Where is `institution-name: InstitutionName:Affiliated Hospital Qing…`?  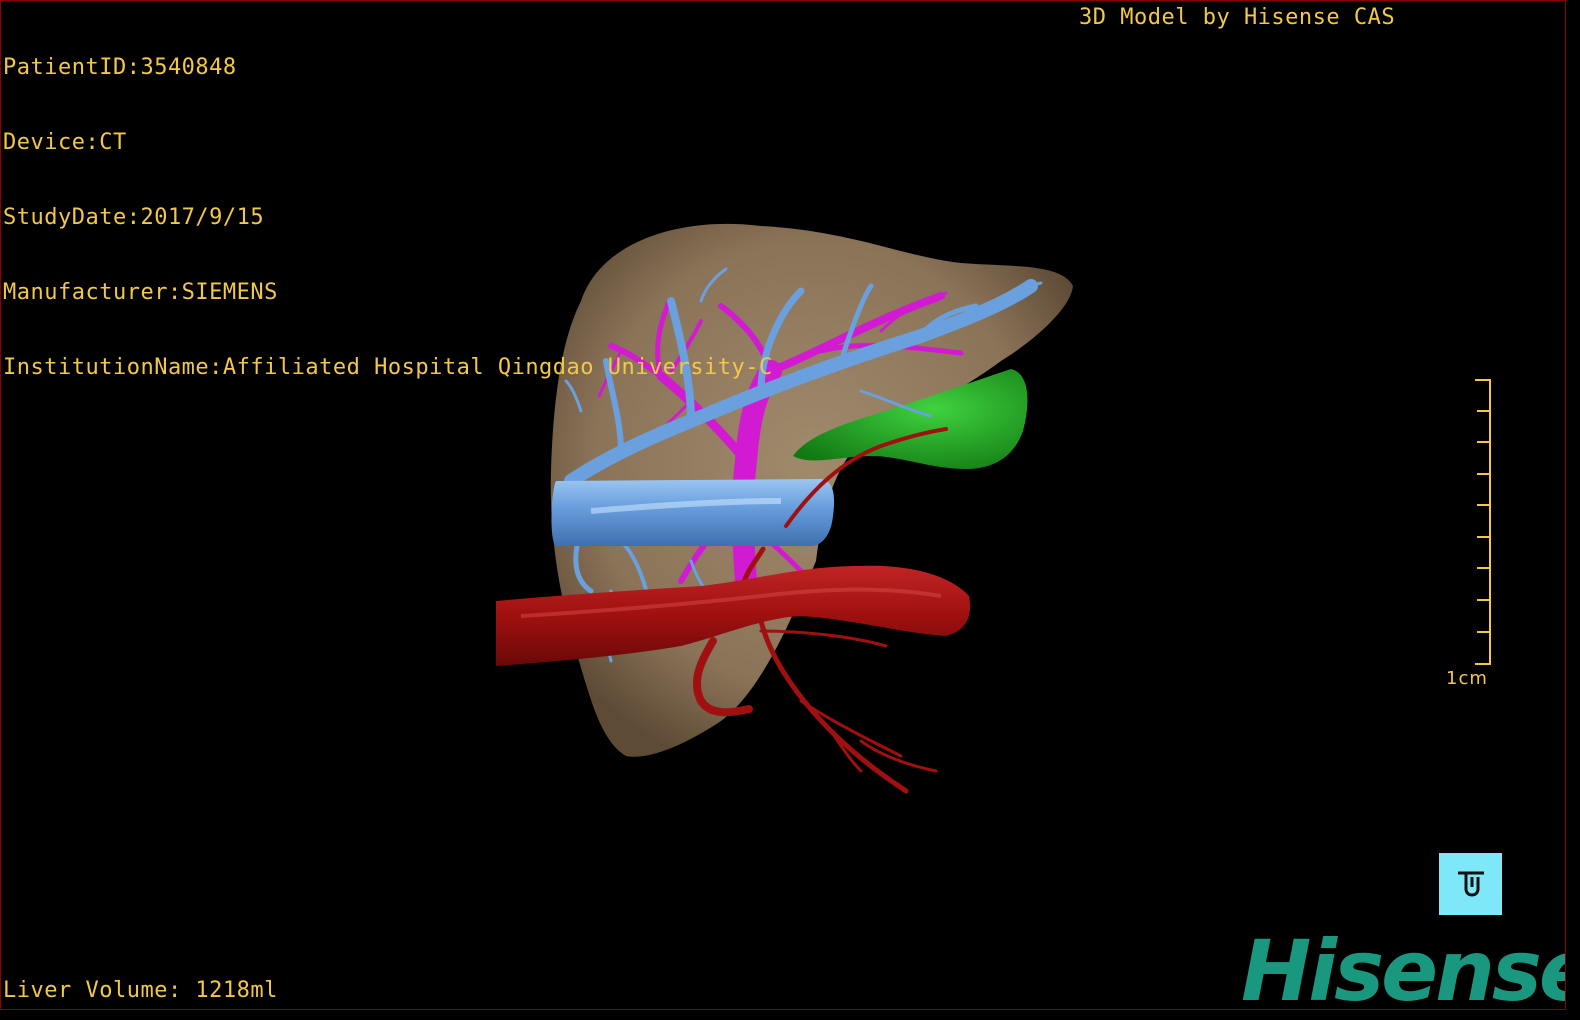 institution-name: InstitutionName:Affiliated Hospital Qing… is located at coordinates (388, 367).